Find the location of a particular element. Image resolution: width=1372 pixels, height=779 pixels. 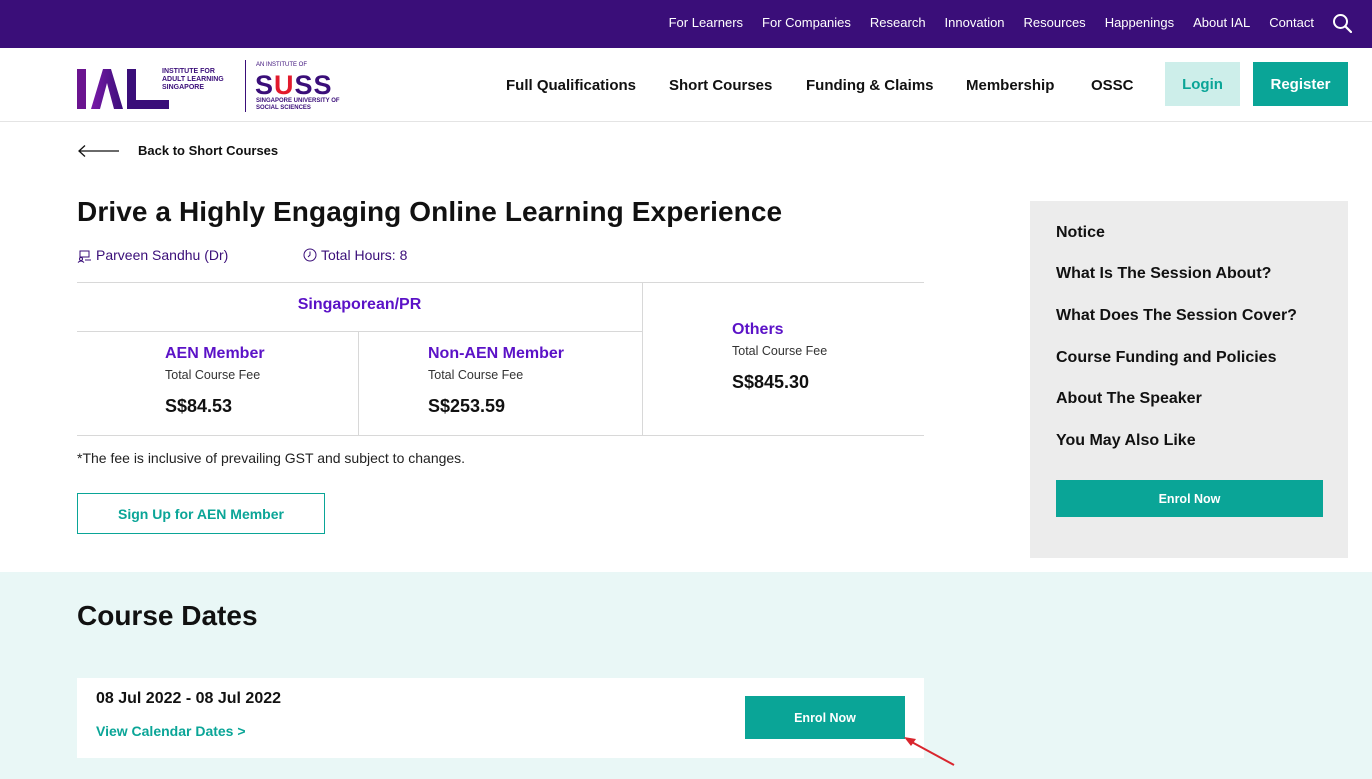

sidebar-item-notice: Notice is located at coordinates (1080, 233).